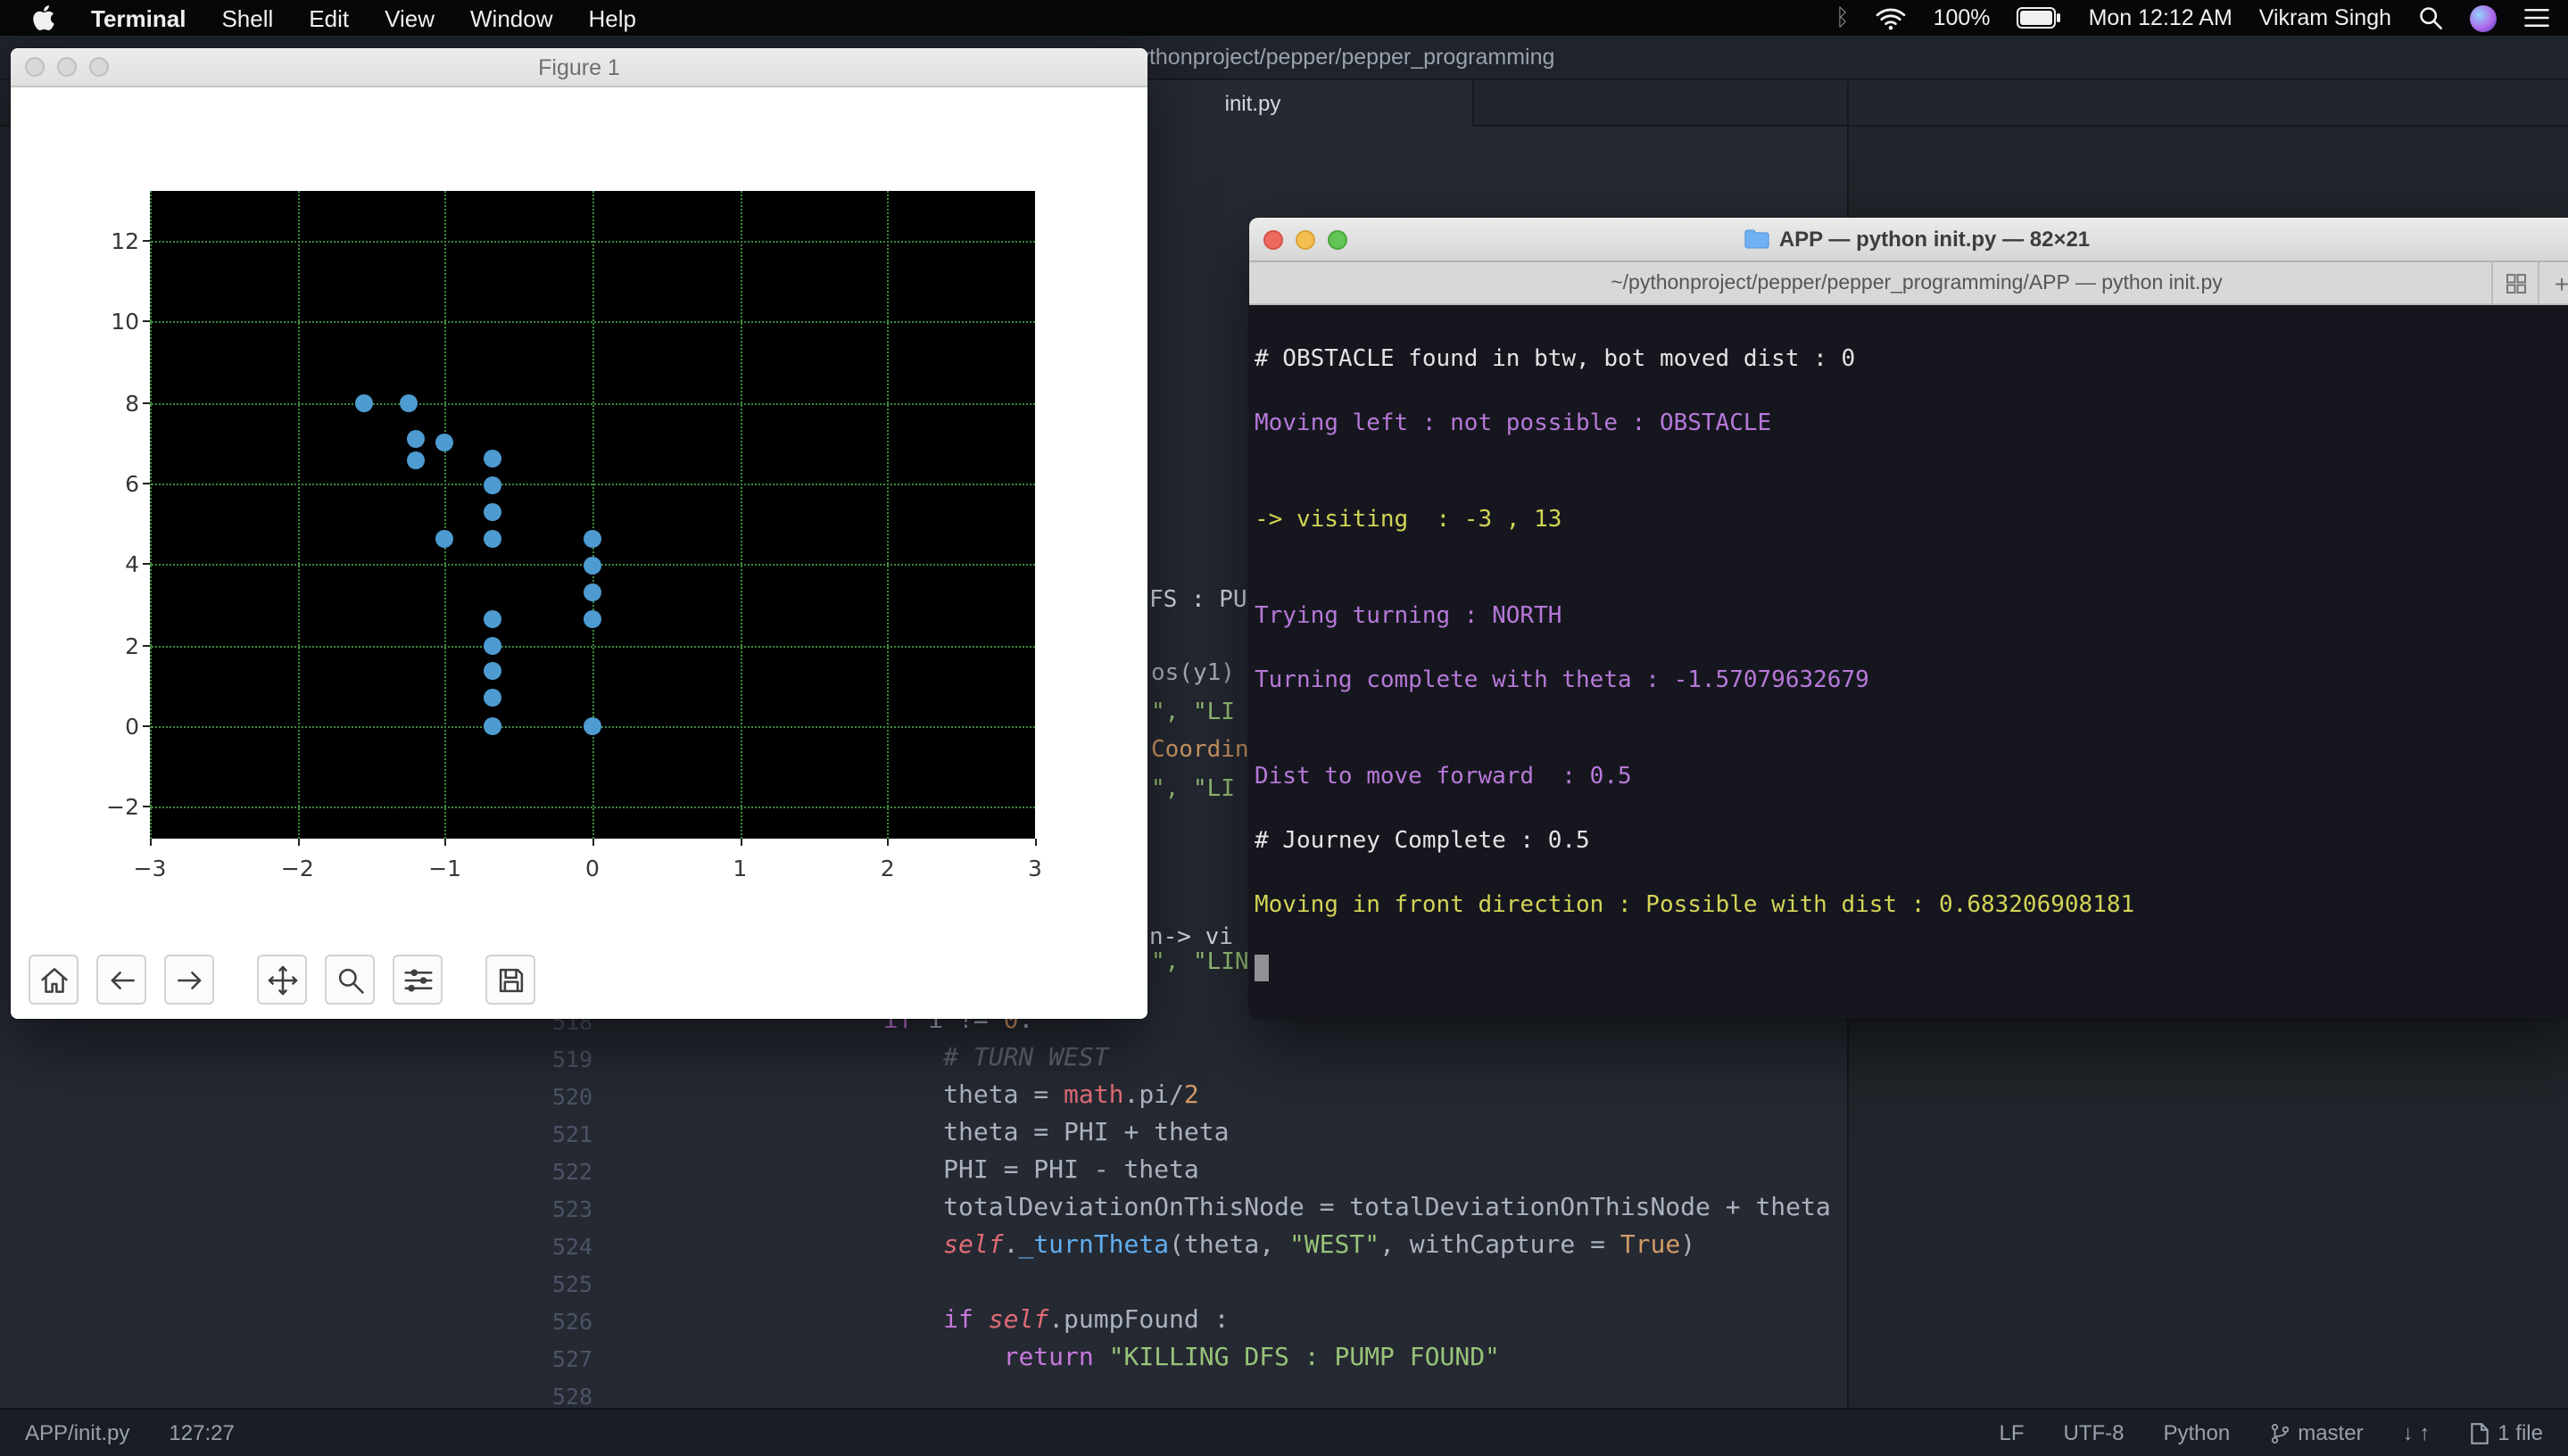 The width and height of the screenshot is (2568, 1456). I want to click on menu-shell: Shell, so click(247, 18).